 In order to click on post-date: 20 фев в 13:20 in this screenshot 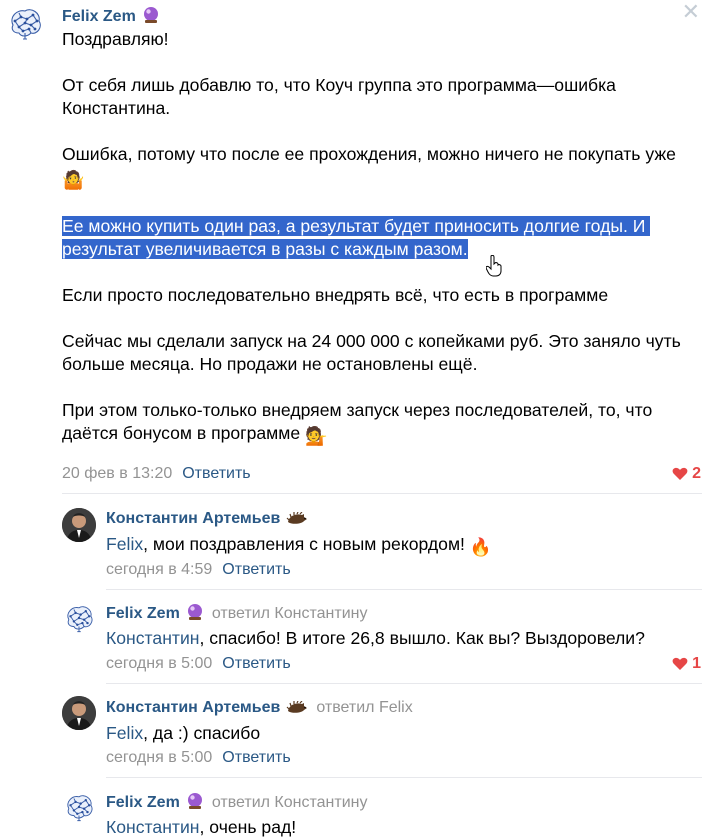, I will do `click(117, 473)`.